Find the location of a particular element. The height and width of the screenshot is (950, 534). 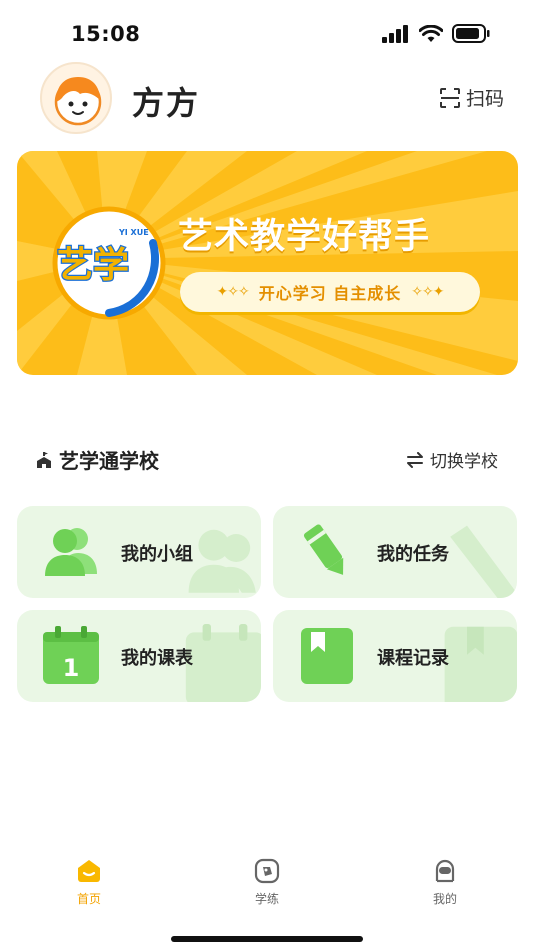

card-course-records: 课程记录 is located at coordinates (395, 656).